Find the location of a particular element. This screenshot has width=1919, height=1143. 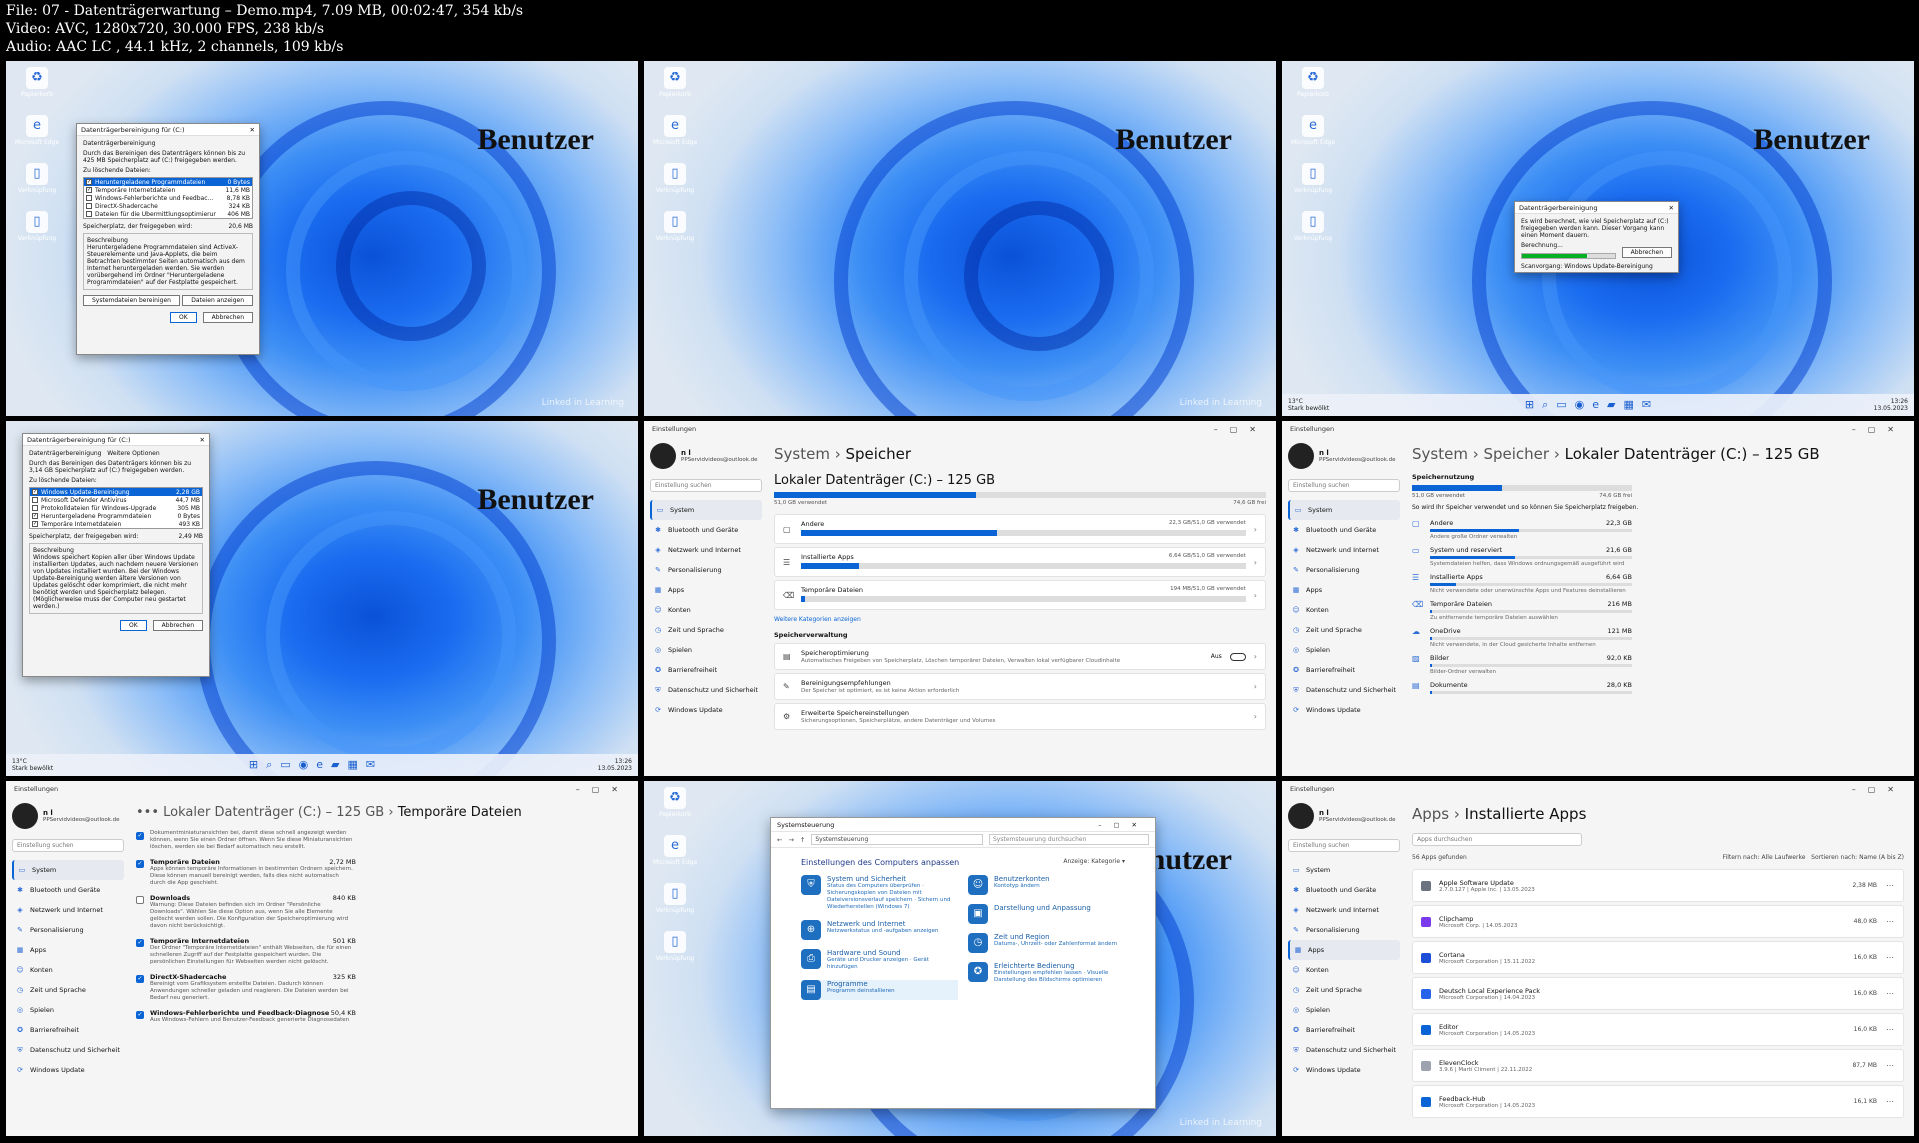

forward-icon: → is located at coordinates (790, 840).